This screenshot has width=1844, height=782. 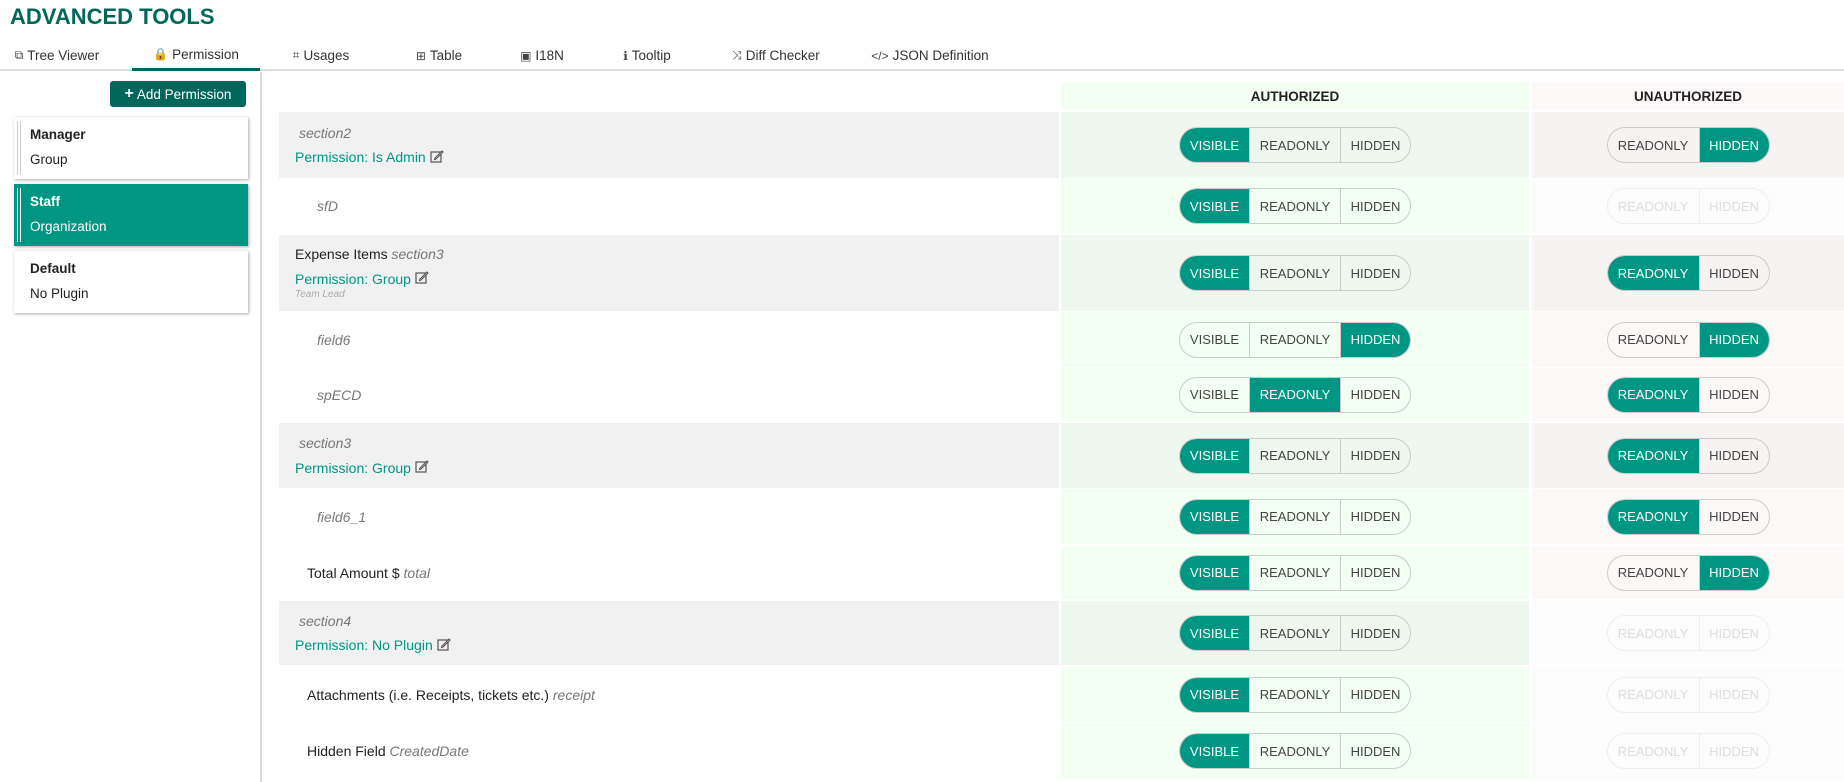 What do you see at coordinates (776, 55) in the screenshot?
I see `tab-diff-checker: ⤨ Diff Checker` at bounding box center [776, 55].